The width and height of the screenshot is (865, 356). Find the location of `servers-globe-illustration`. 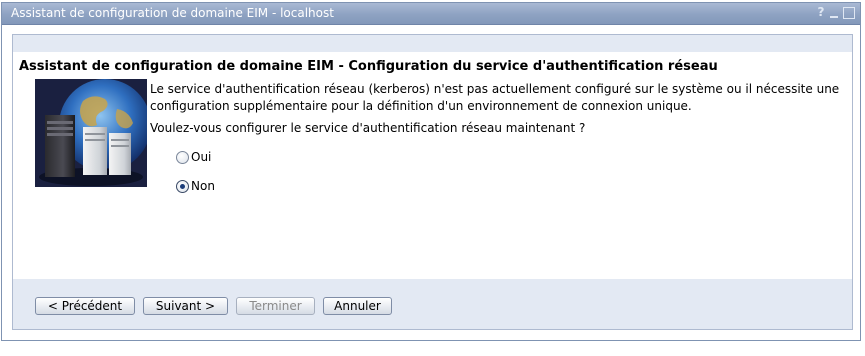

servers-globe-illustration is located at coordinates (91, 133).